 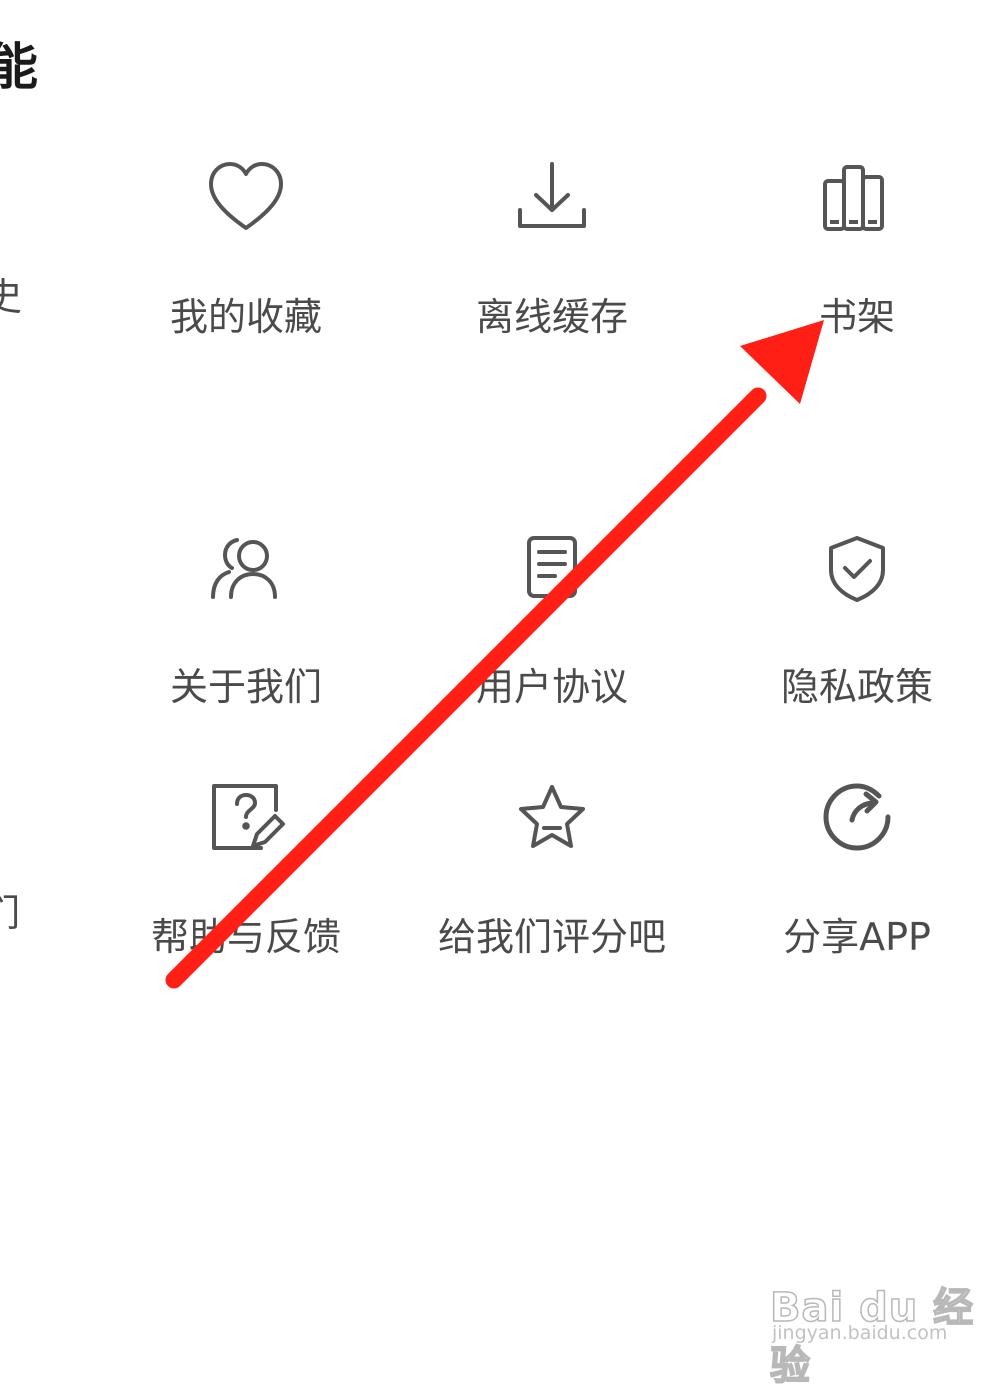 I want to click on watermark-url: jingyan.baidu.com, so click(x=860, y=1333).